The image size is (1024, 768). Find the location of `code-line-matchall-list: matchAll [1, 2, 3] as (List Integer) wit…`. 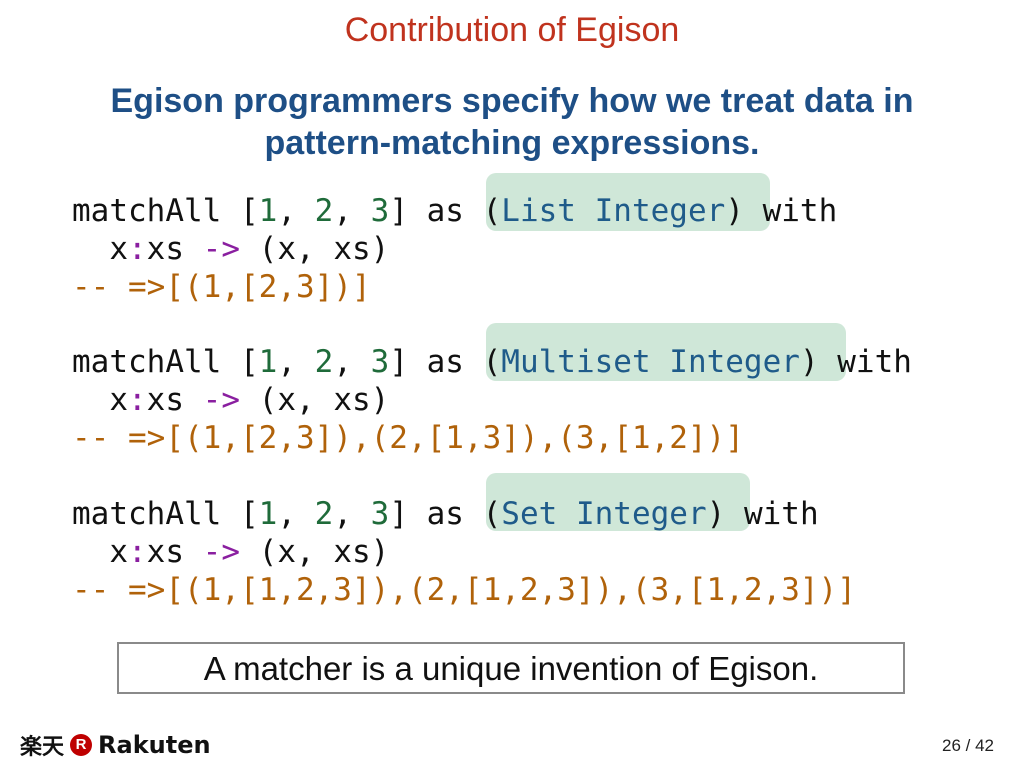

code-line-matchall-list: matchAll [1, 2, 3] as (List Integer) wit… is located at coordinates (455, 211).